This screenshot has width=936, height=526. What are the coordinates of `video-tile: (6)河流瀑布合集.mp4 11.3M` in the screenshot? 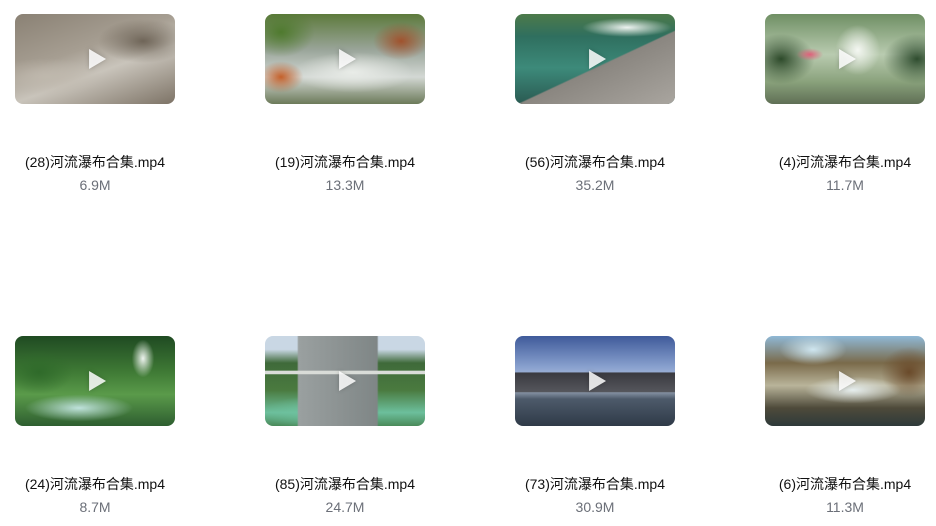 It's located at (810, 431).